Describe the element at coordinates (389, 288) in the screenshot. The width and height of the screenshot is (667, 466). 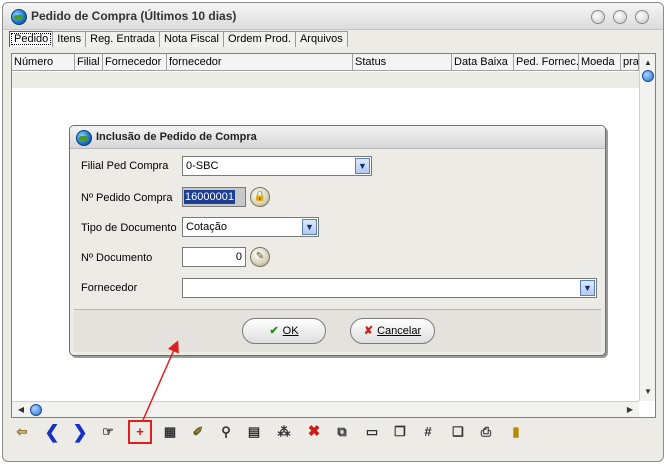
I see `fornecedor-select: ▼` at that location.